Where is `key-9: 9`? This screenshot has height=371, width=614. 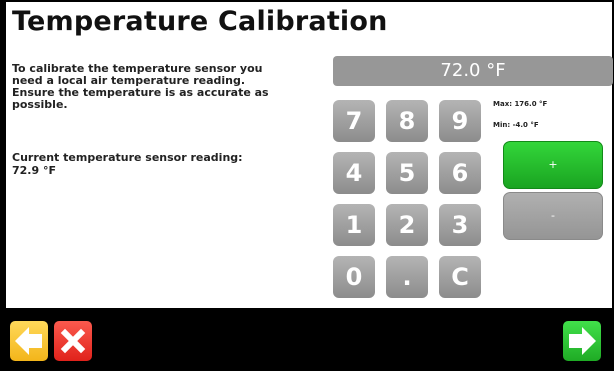 key-9: 9 is located at coordinates (460, 121).